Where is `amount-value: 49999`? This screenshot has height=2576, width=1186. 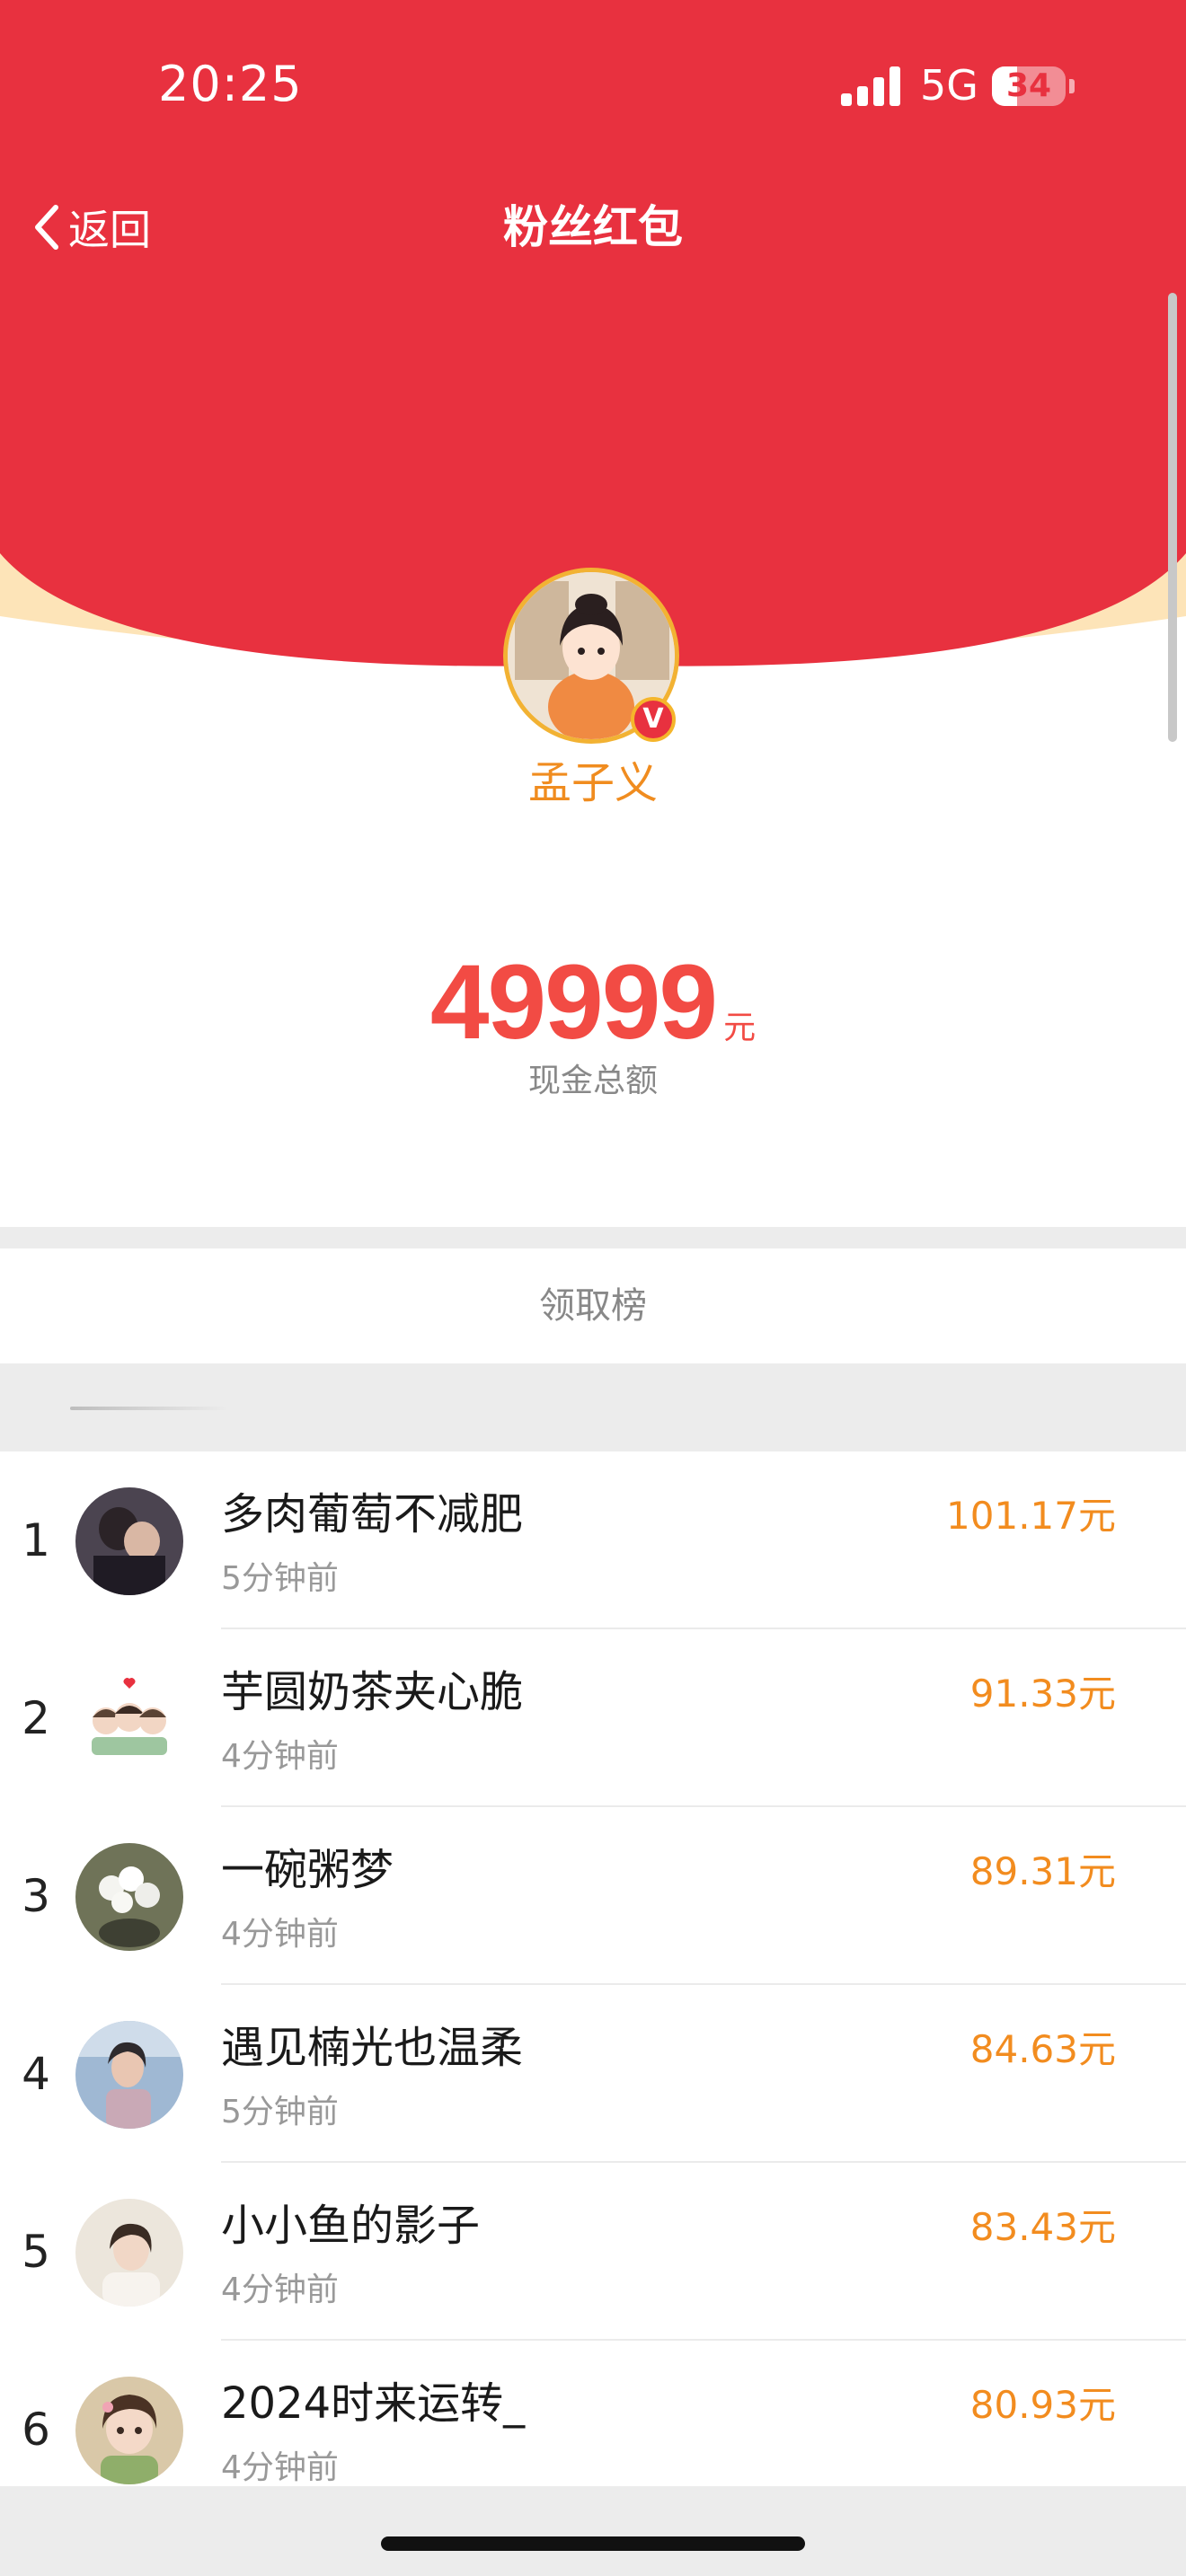
amount-value: 49999 is located at coordinates (573, 1002).